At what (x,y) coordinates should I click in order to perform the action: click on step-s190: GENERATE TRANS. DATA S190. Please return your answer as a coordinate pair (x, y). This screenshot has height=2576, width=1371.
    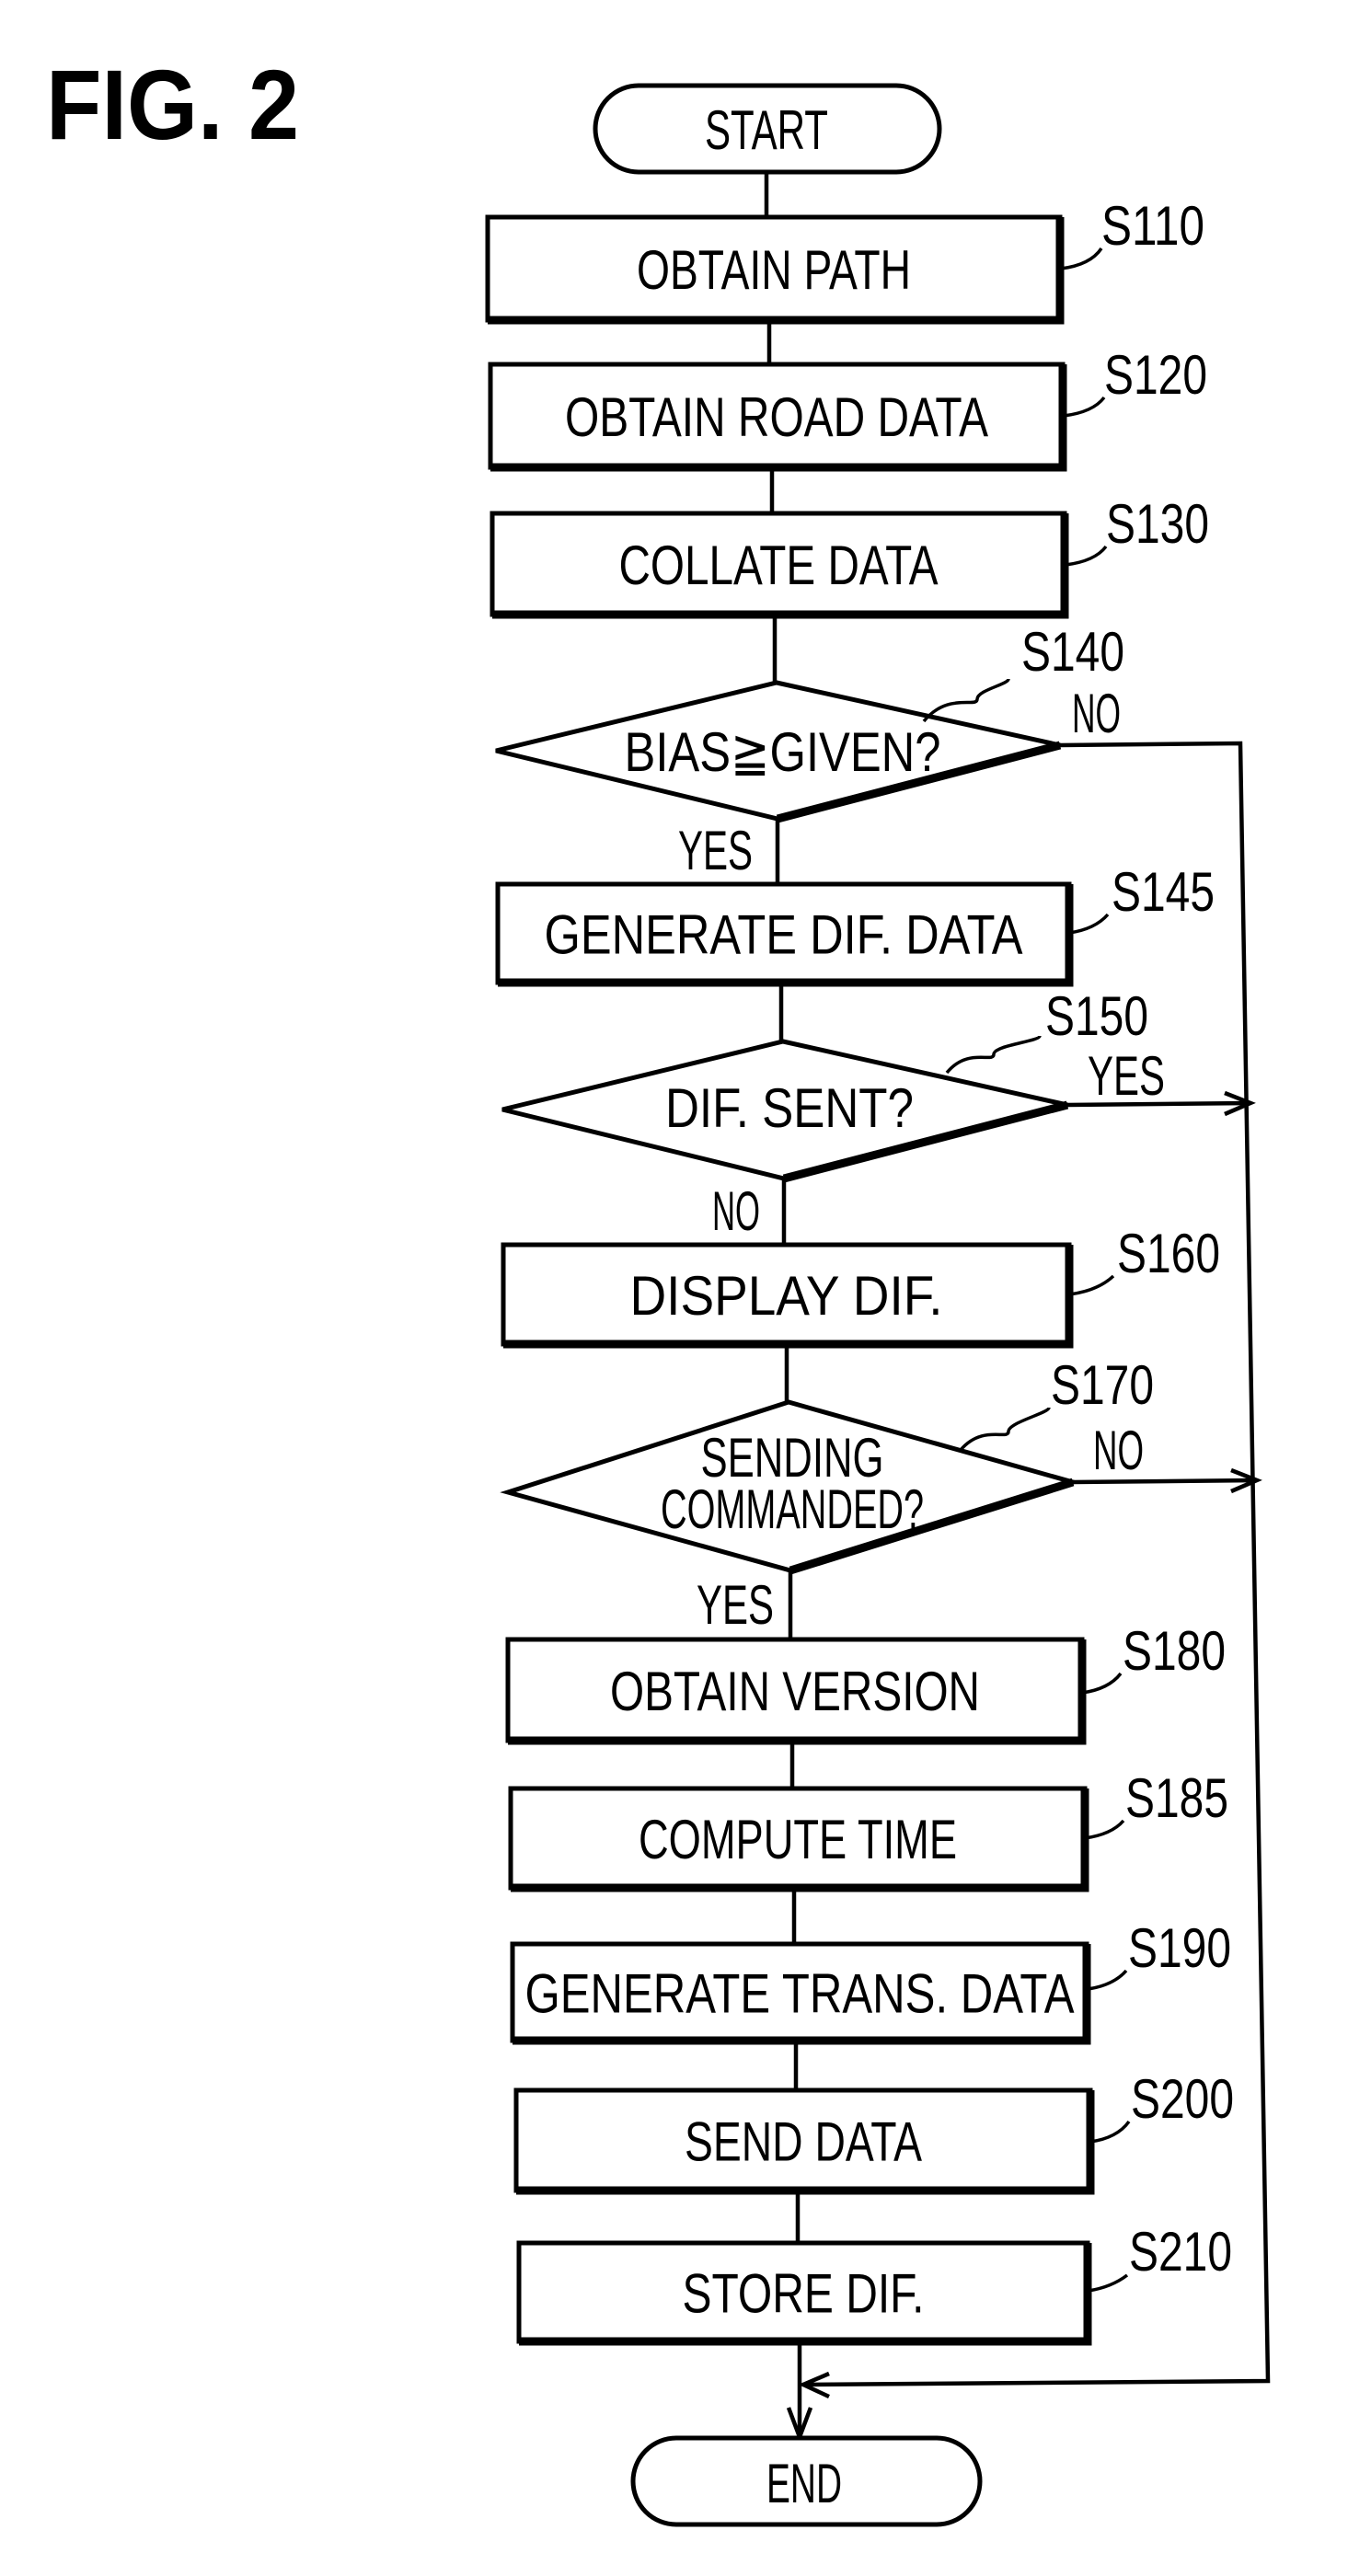
    Looking at the image, I should click on (870, 1981).